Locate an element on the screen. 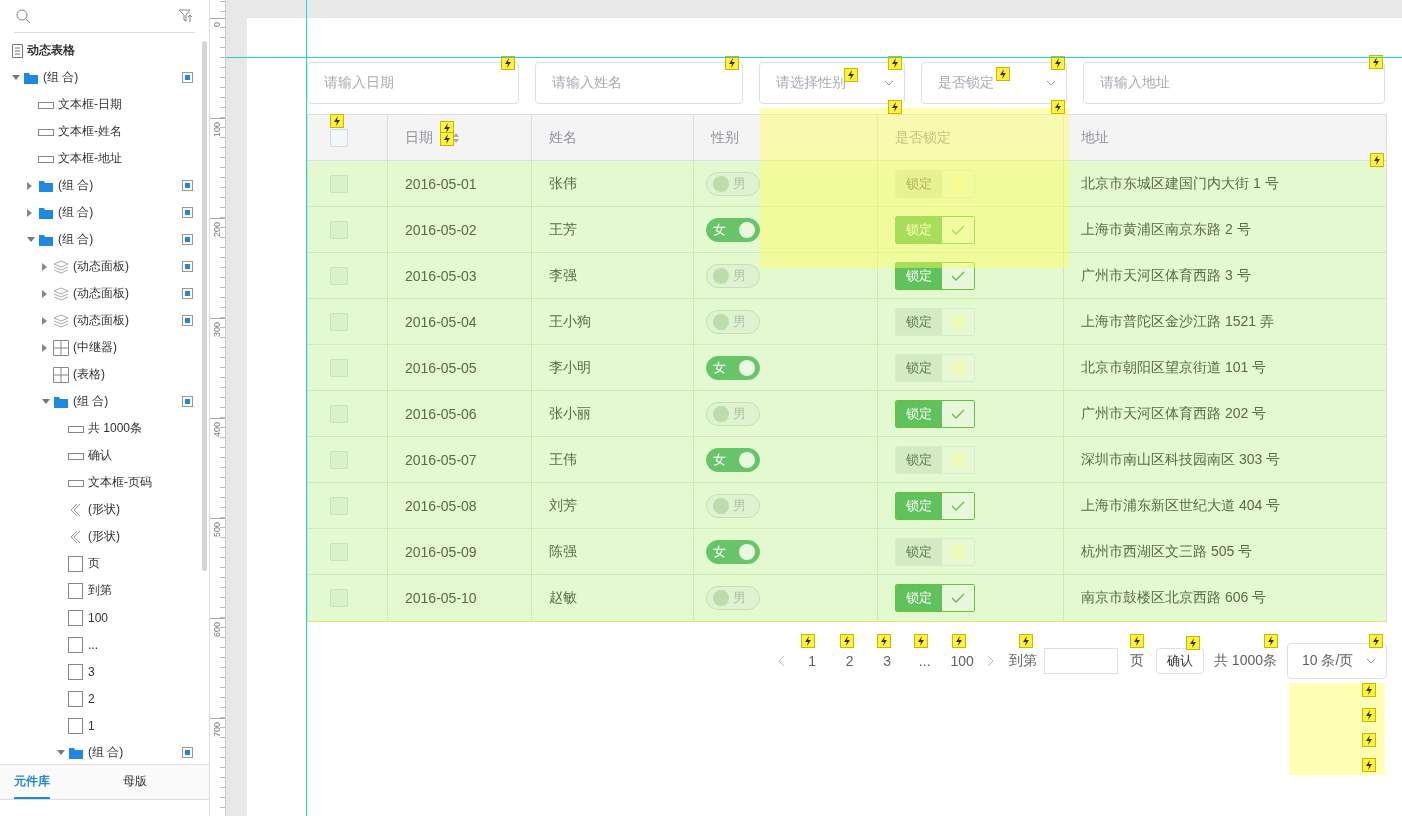 This screenshot has height=816, width=1402. table-cell: 北京市朝阳区望京街道 101 号 is located at coordinates (1174, 367).